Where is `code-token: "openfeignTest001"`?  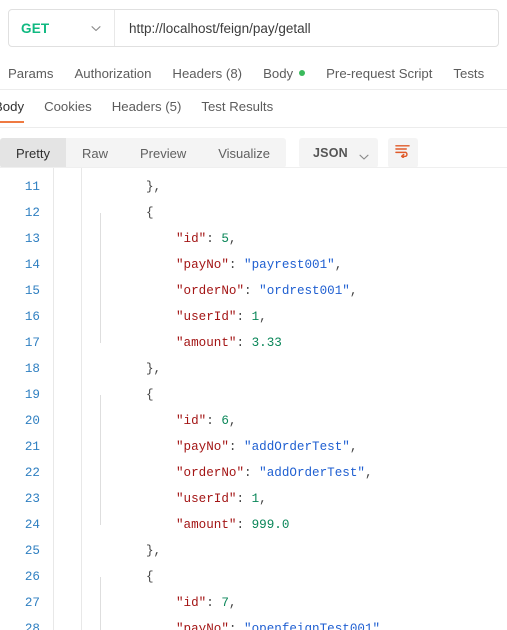 code-token: "openfeignTest001" is located at coordinates (312, 626).